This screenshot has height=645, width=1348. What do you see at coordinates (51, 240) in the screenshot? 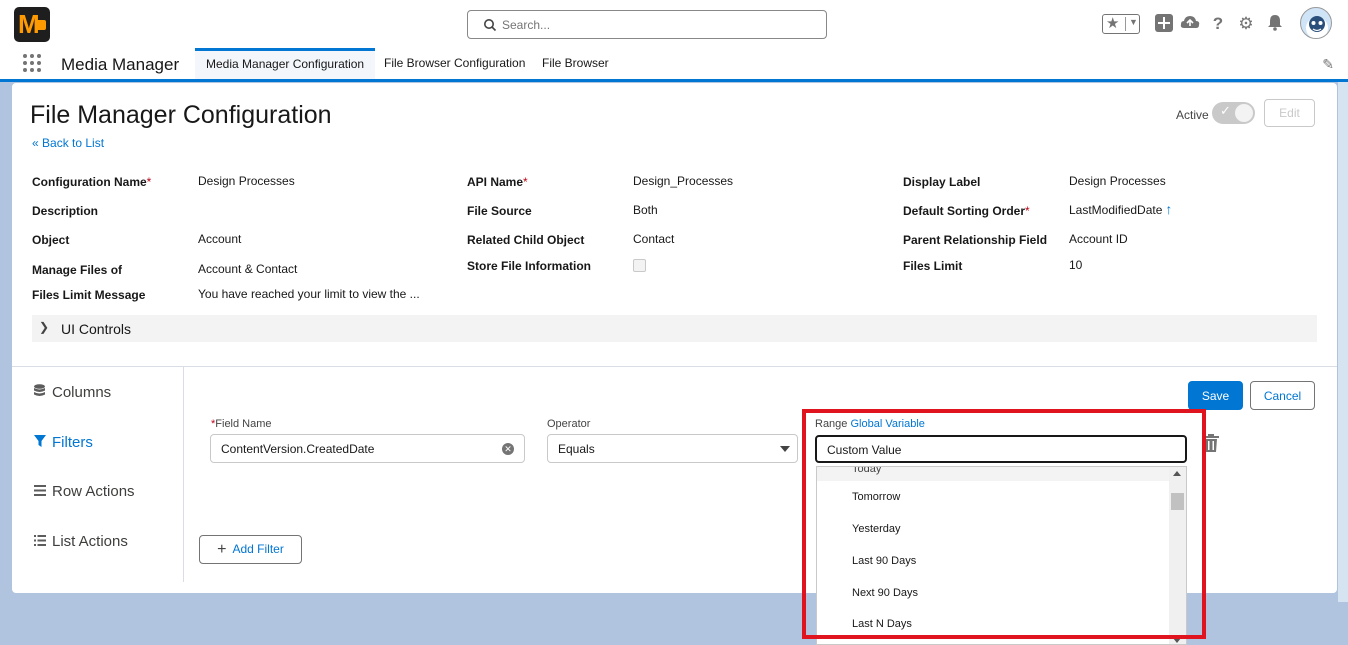
I see `object-label: Object` at bounding box center [51, 240].